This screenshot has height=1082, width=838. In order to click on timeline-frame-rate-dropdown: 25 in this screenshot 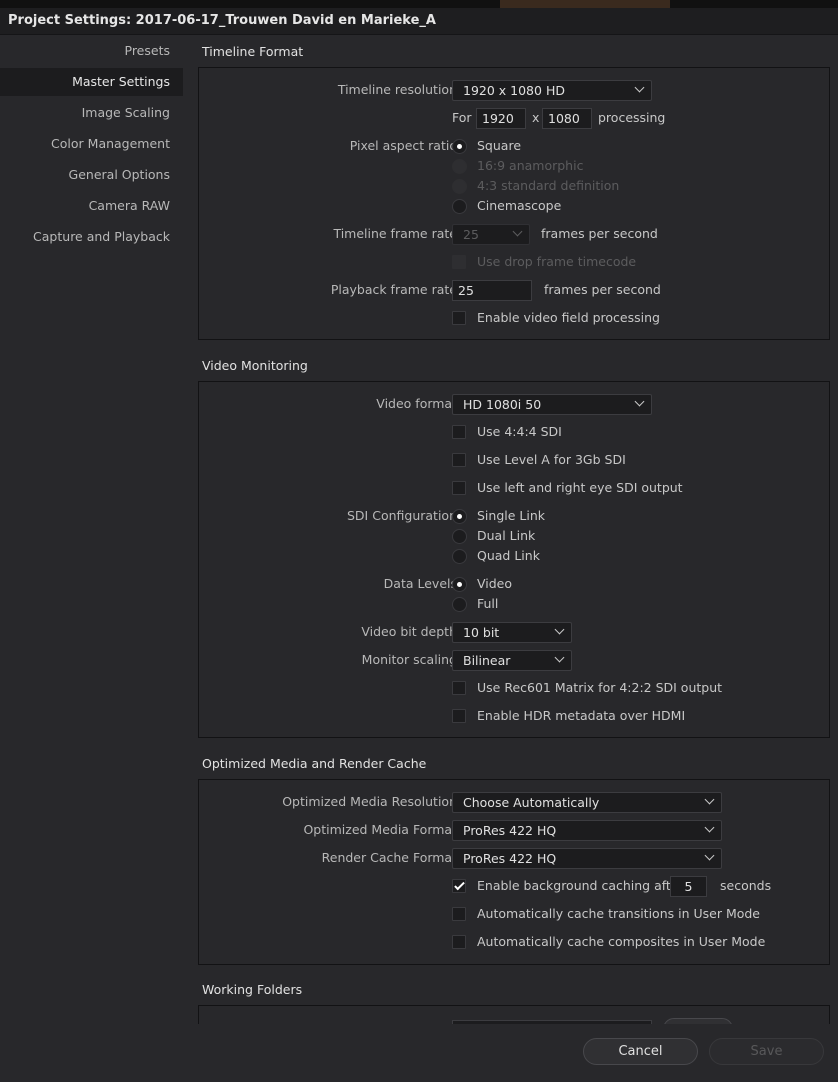, I will do `click(491, 234)`.